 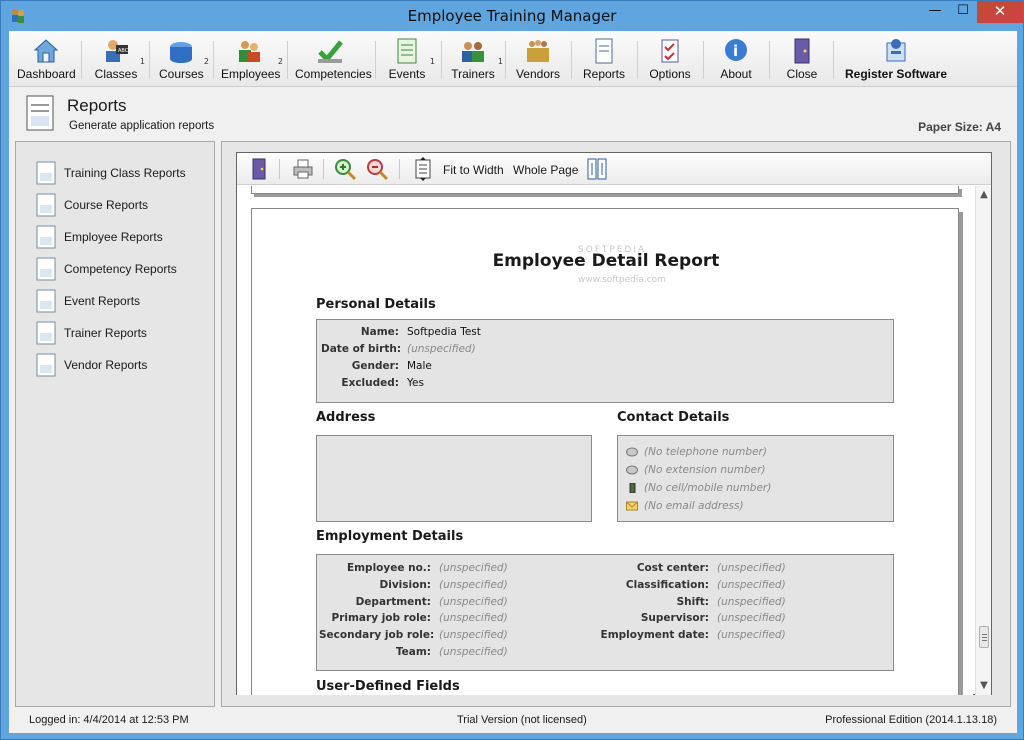 I want to click on svg-text: i, so click(x=735, y=51).